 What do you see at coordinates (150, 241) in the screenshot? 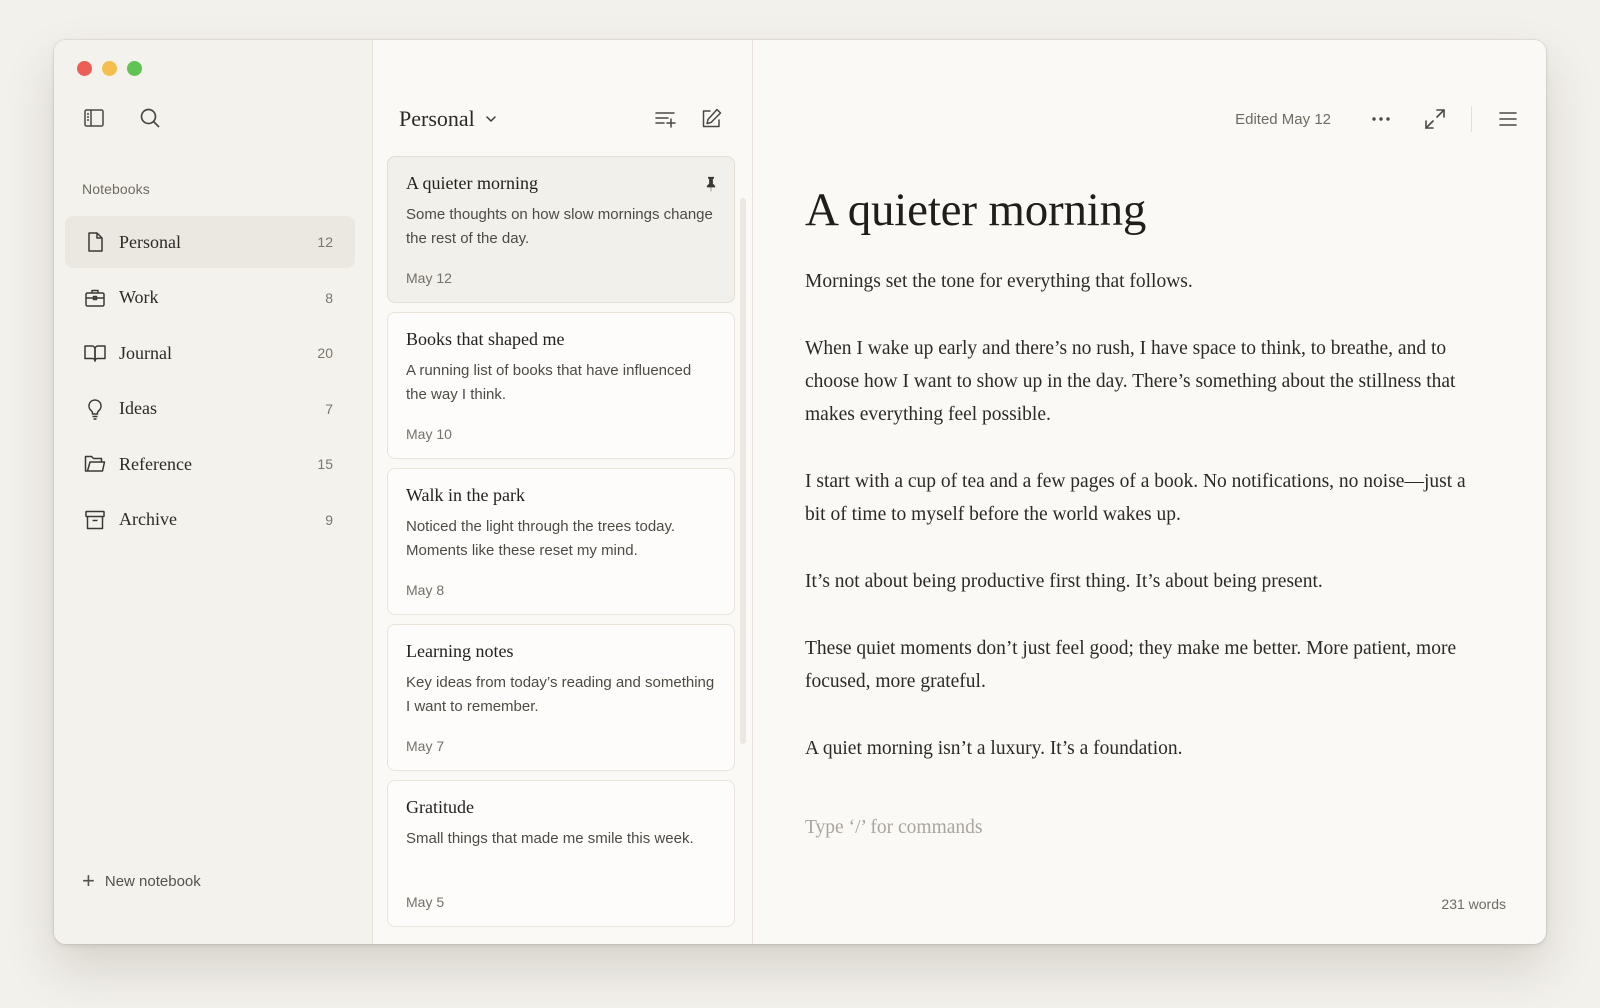
I see `sidebar-item-label: Personal` at bounding box center [150, 241].